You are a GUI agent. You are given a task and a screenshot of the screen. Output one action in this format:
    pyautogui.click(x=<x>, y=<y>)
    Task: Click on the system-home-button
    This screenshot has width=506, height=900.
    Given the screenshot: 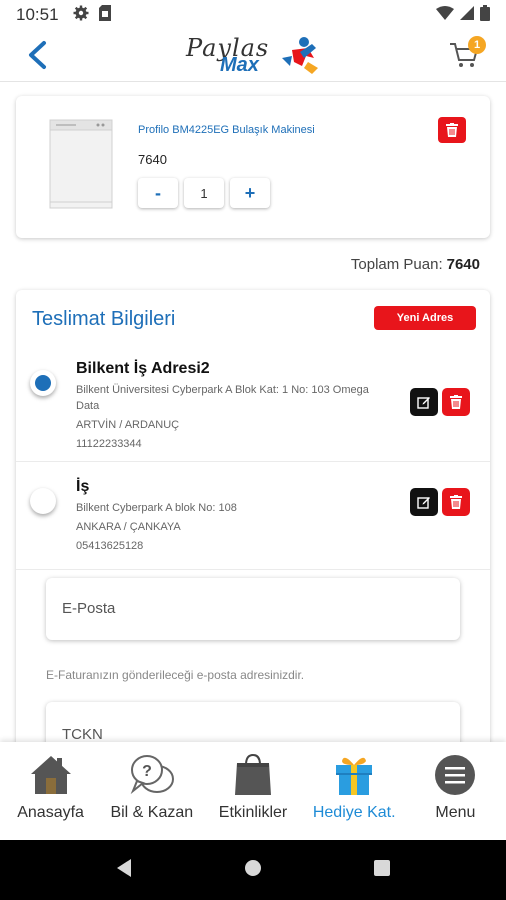 What is the action you would take?
    pyautogui.click(x=253, y=870)
    